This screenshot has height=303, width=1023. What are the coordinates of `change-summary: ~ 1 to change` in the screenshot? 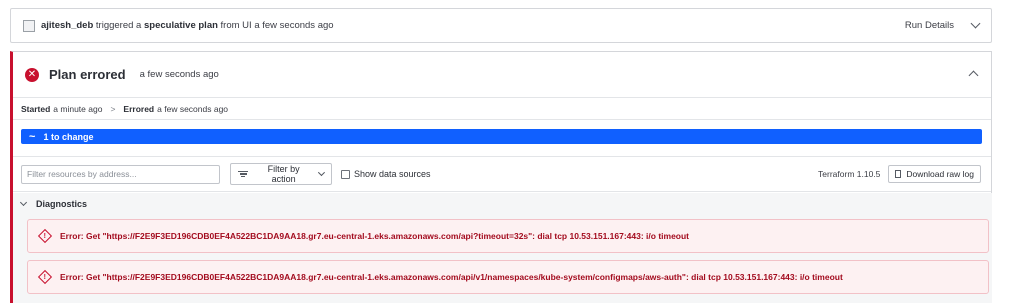 It's located at (502, 138).